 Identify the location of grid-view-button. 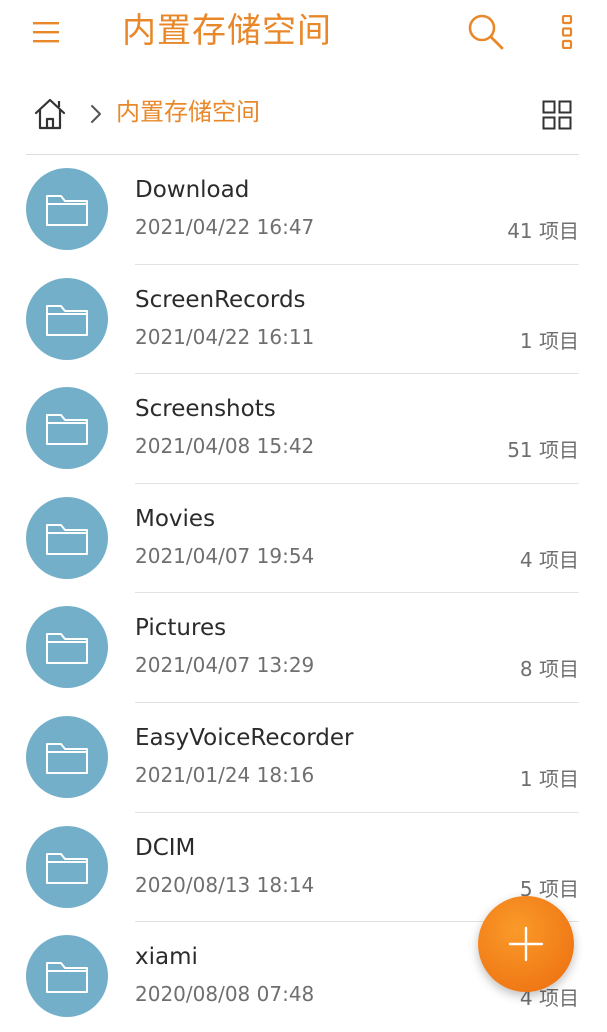
(557, 115).